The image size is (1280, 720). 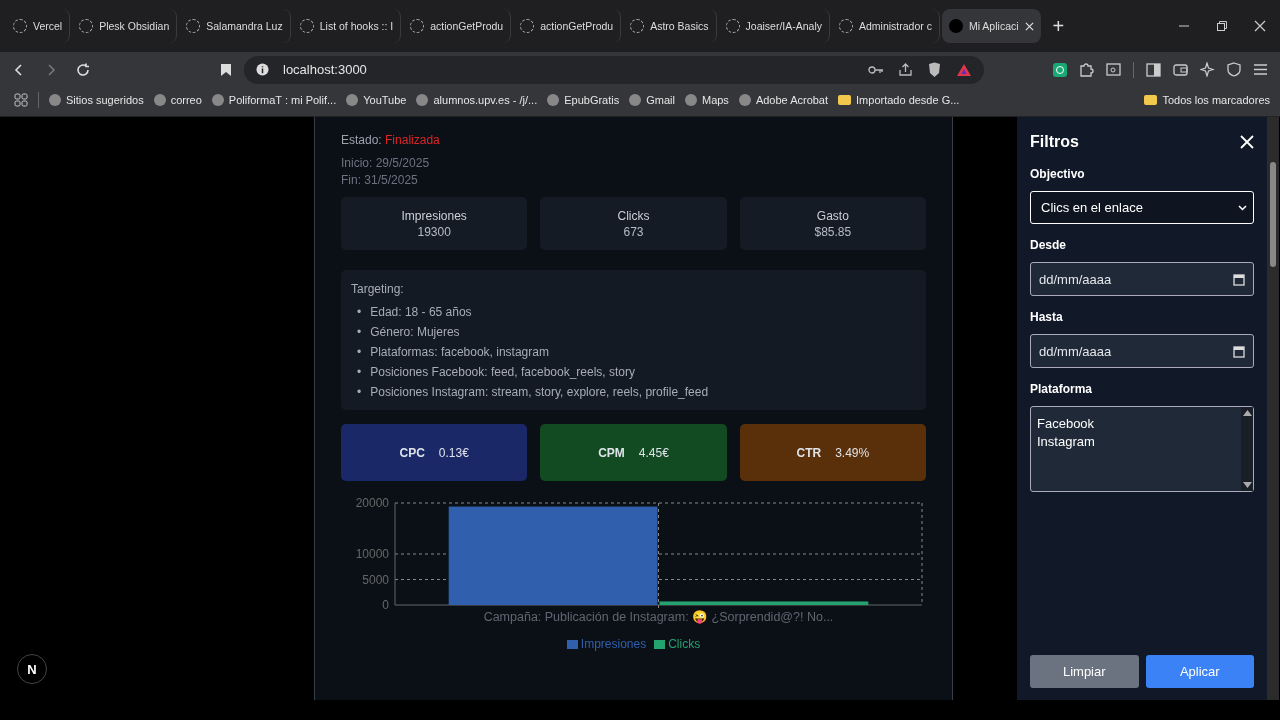 I want to click on metric-value: 0.13€, so click(x=453, y=452).